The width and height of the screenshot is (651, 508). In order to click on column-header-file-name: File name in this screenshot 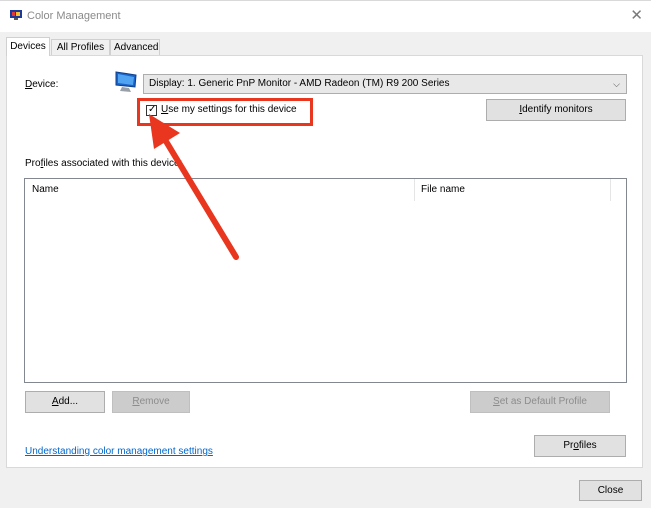, I will do `click(443, 189)`.